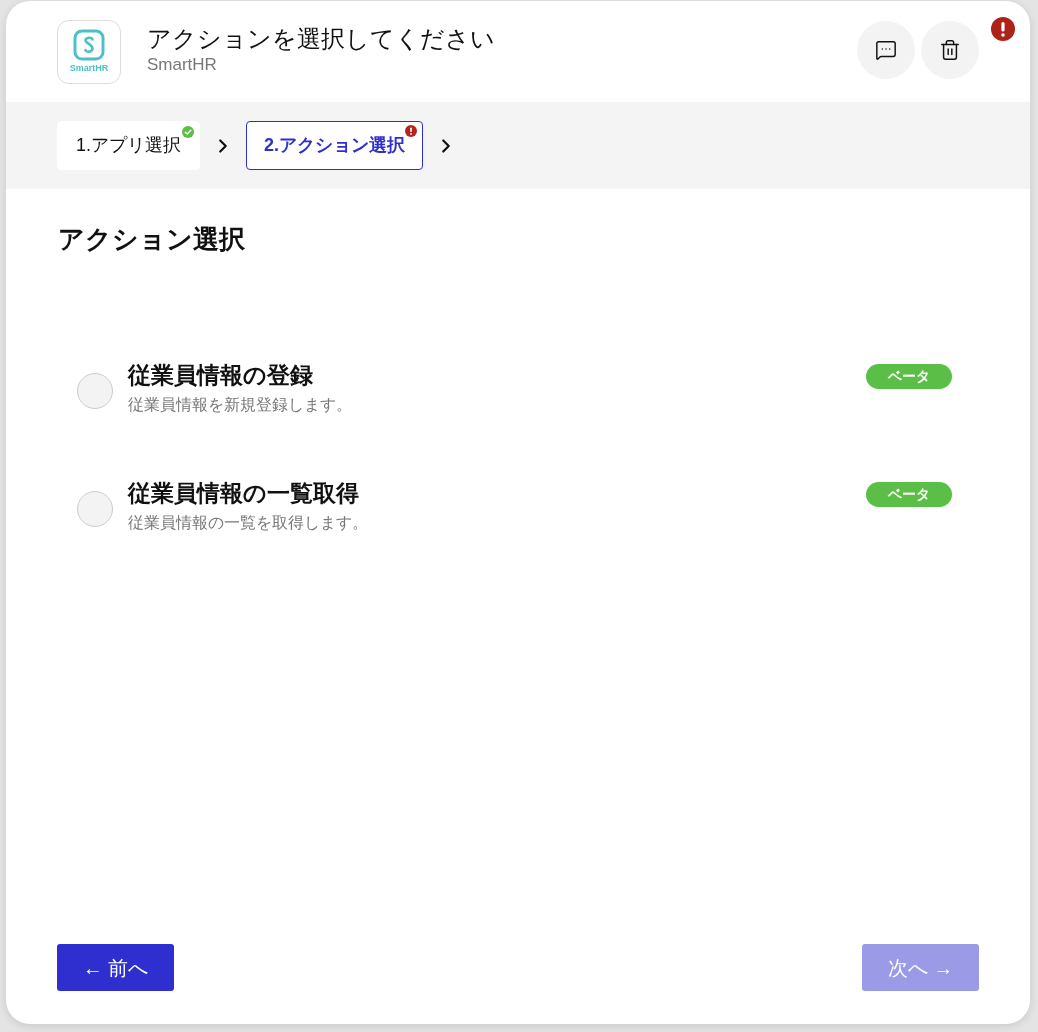 The image size is (1038, 1032). Describe the element at coordinates (240, 405) in the screenshot. I see `action-description: 従業員情報を新規登録します。` at that location.